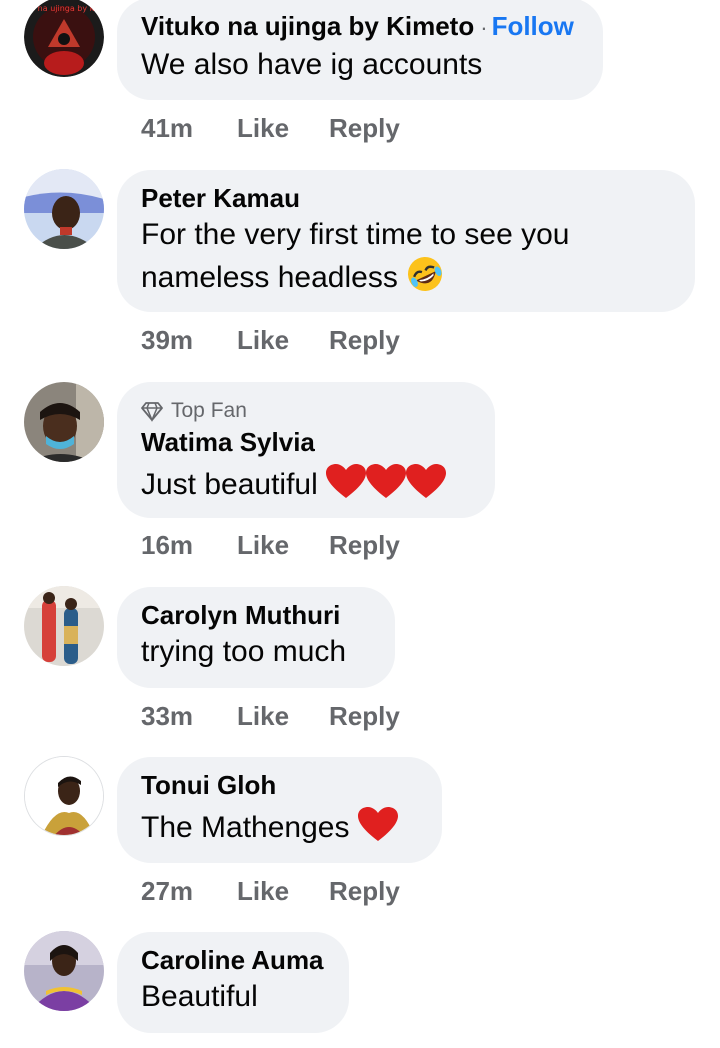  Describe the element at coordinates (312, 64) in the screenshot. I see `comment-text: We also have ig accounts` at that location.